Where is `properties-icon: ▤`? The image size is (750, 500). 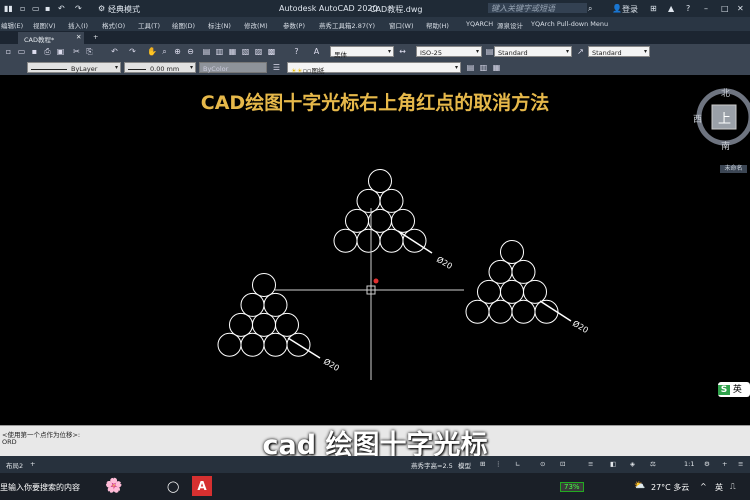
properties-icon: ▤ is located at coordinates (206, 51).